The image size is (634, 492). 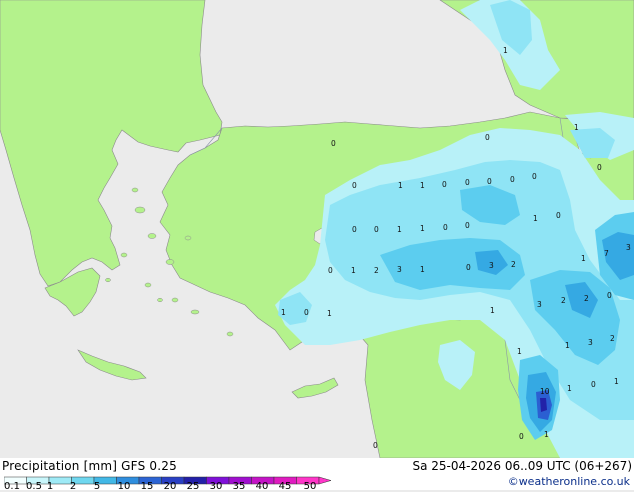 What do you see at coordinates (522, 466) in the screenshot?
I see `valid-time: Sa 25-04-2026 06..09 UTC (06+267)` at bounding box center [522, 466].